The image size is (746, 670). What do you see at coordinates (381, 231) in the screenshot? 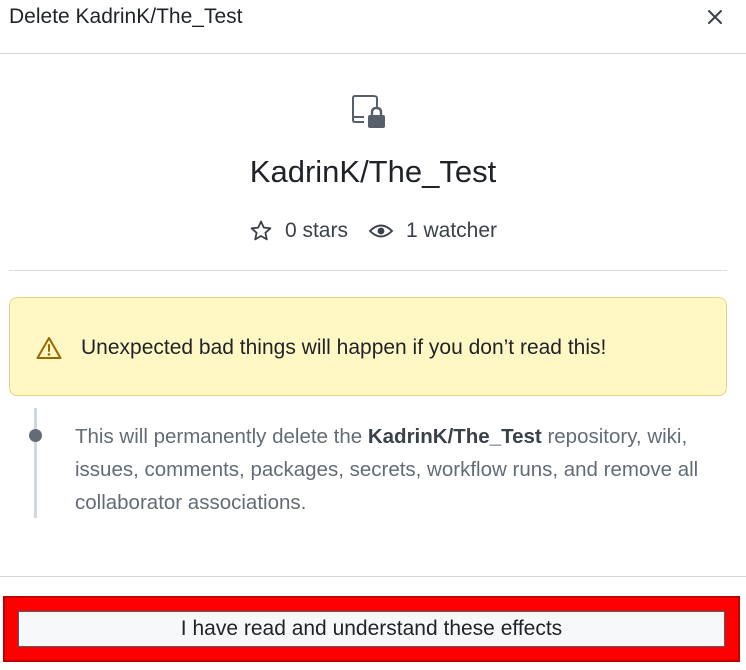
I see `eye-icon` at bounding box center [381, 231].